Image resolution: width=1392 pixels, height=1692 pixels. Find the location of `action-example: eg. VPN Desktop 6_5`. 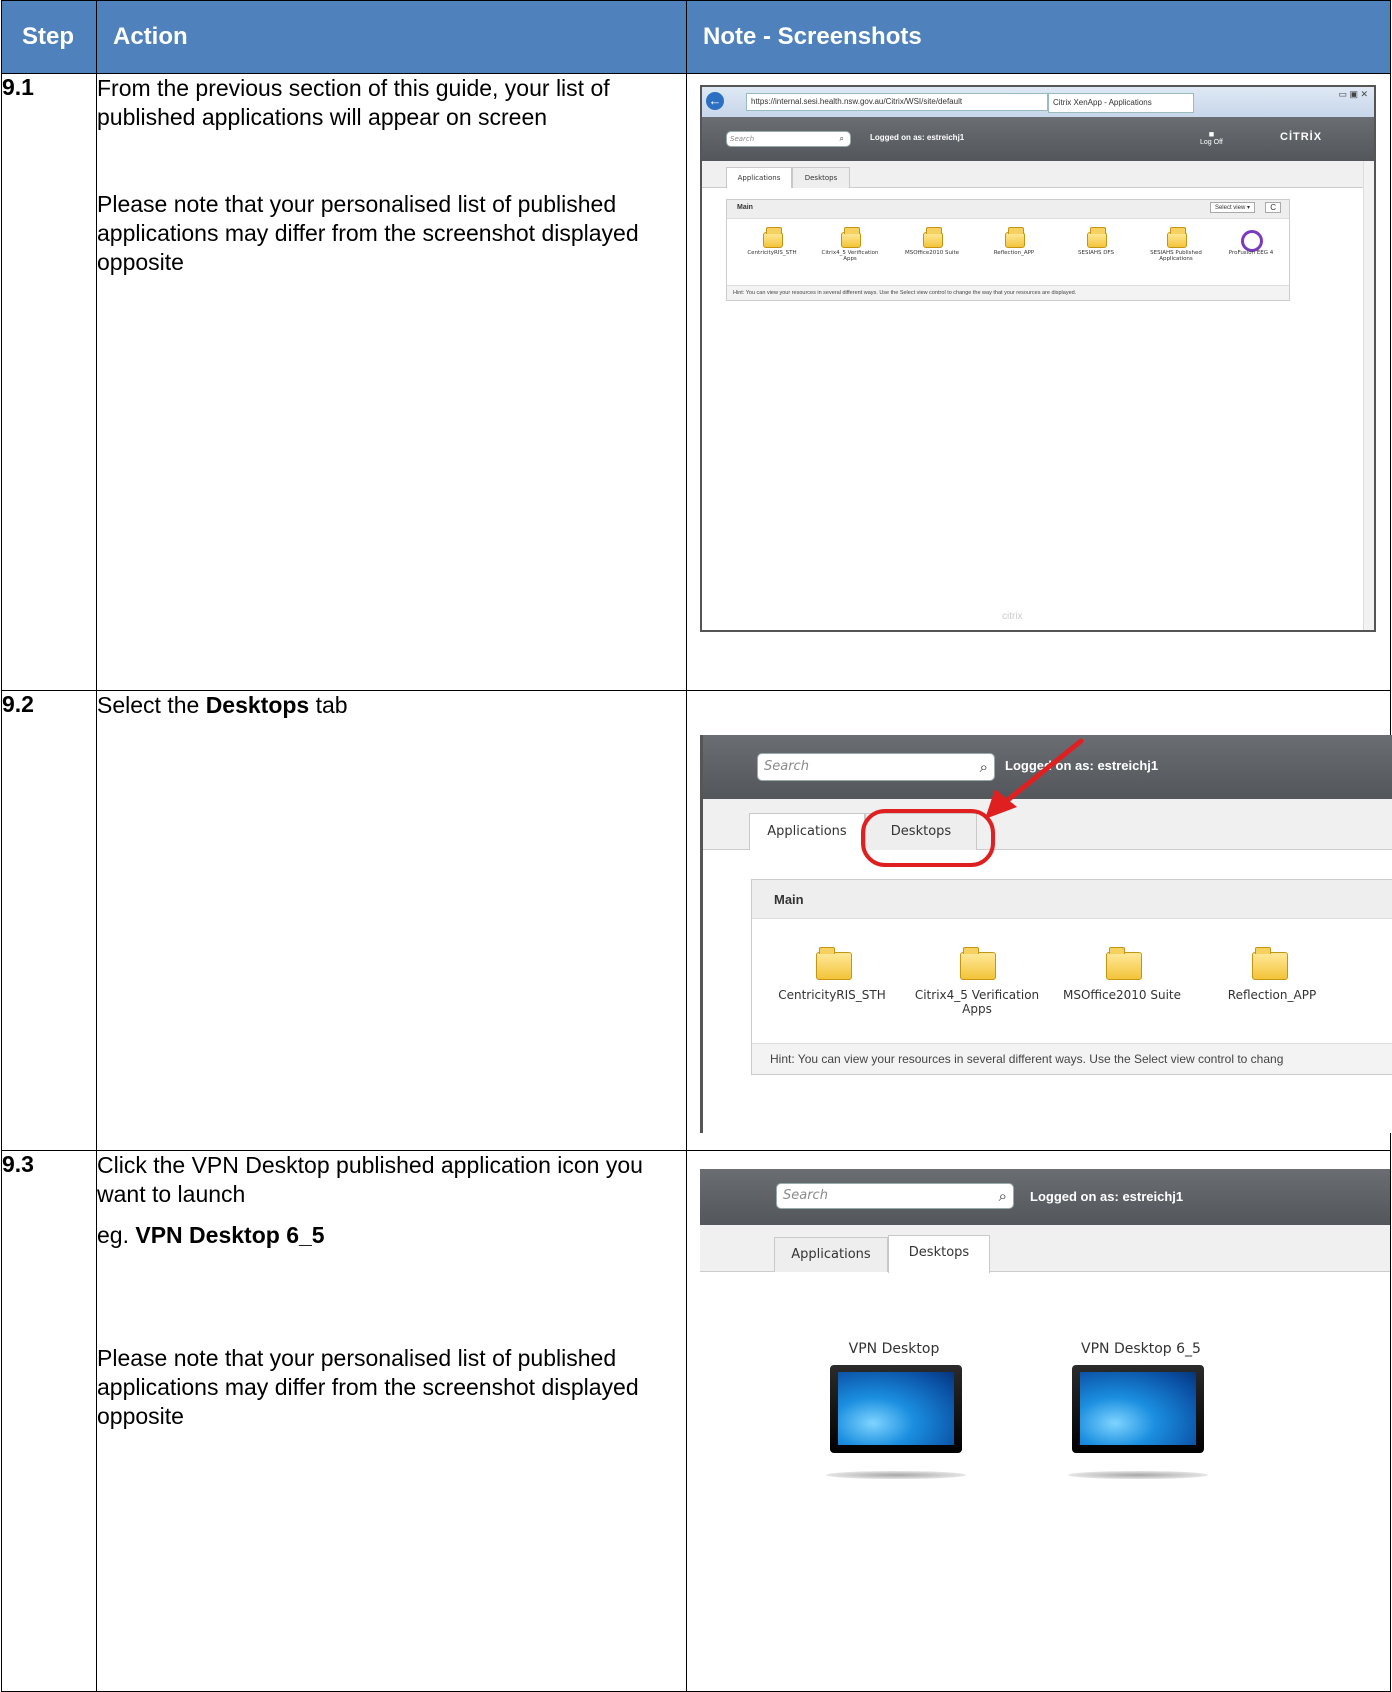

action-example: eg. VPN Desktop 6_5 is located at coordinates (391, 1235).